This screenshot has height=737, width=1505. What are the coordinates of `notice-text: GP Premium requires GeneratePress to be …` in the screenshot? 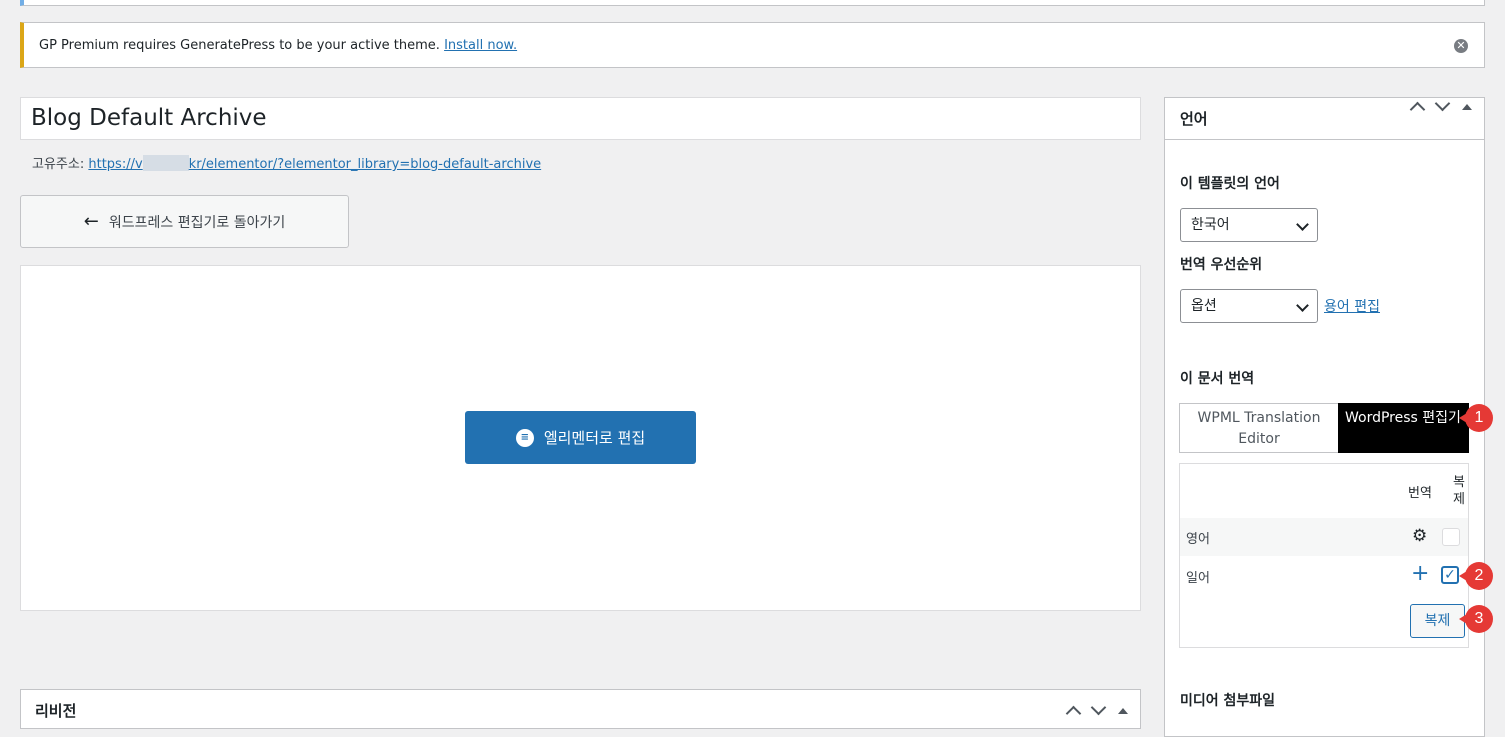 It's located at (239, 45).